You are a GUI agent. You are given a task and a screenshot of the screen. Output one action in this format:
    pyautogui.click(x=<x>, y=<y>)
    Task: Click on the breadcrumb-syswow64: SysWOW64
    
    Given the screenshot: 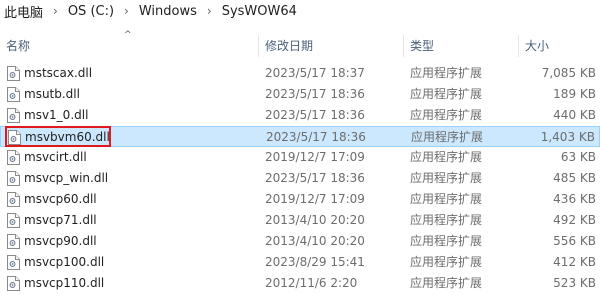 What is the action you would take?
    pyautogui.click(x=259, y=11)
    